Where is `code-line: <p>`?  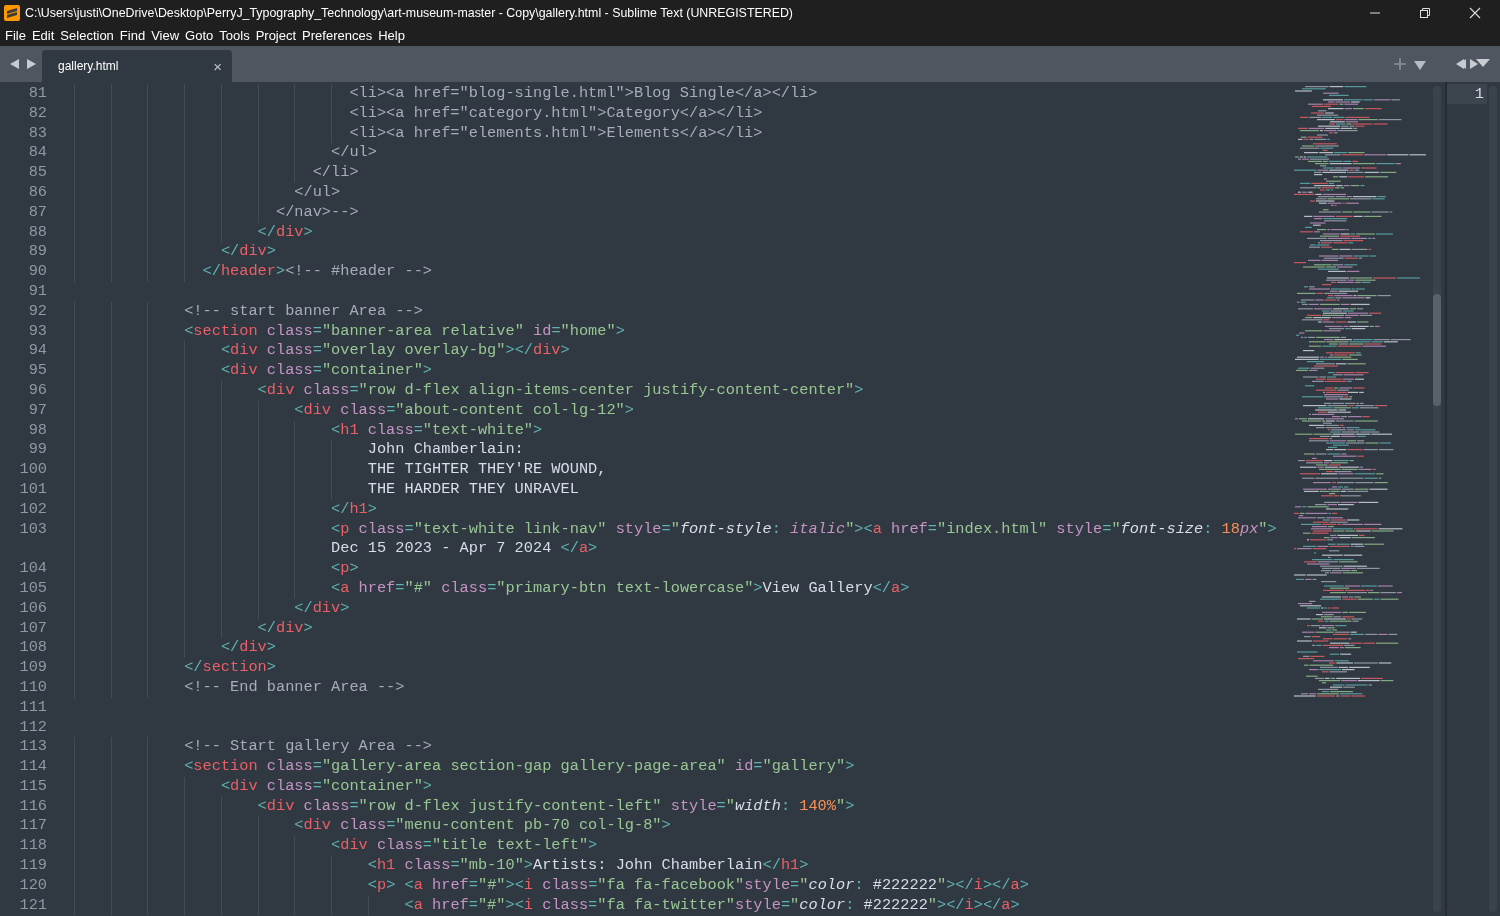 code-line: <p> is located at coordinates (345, 569).